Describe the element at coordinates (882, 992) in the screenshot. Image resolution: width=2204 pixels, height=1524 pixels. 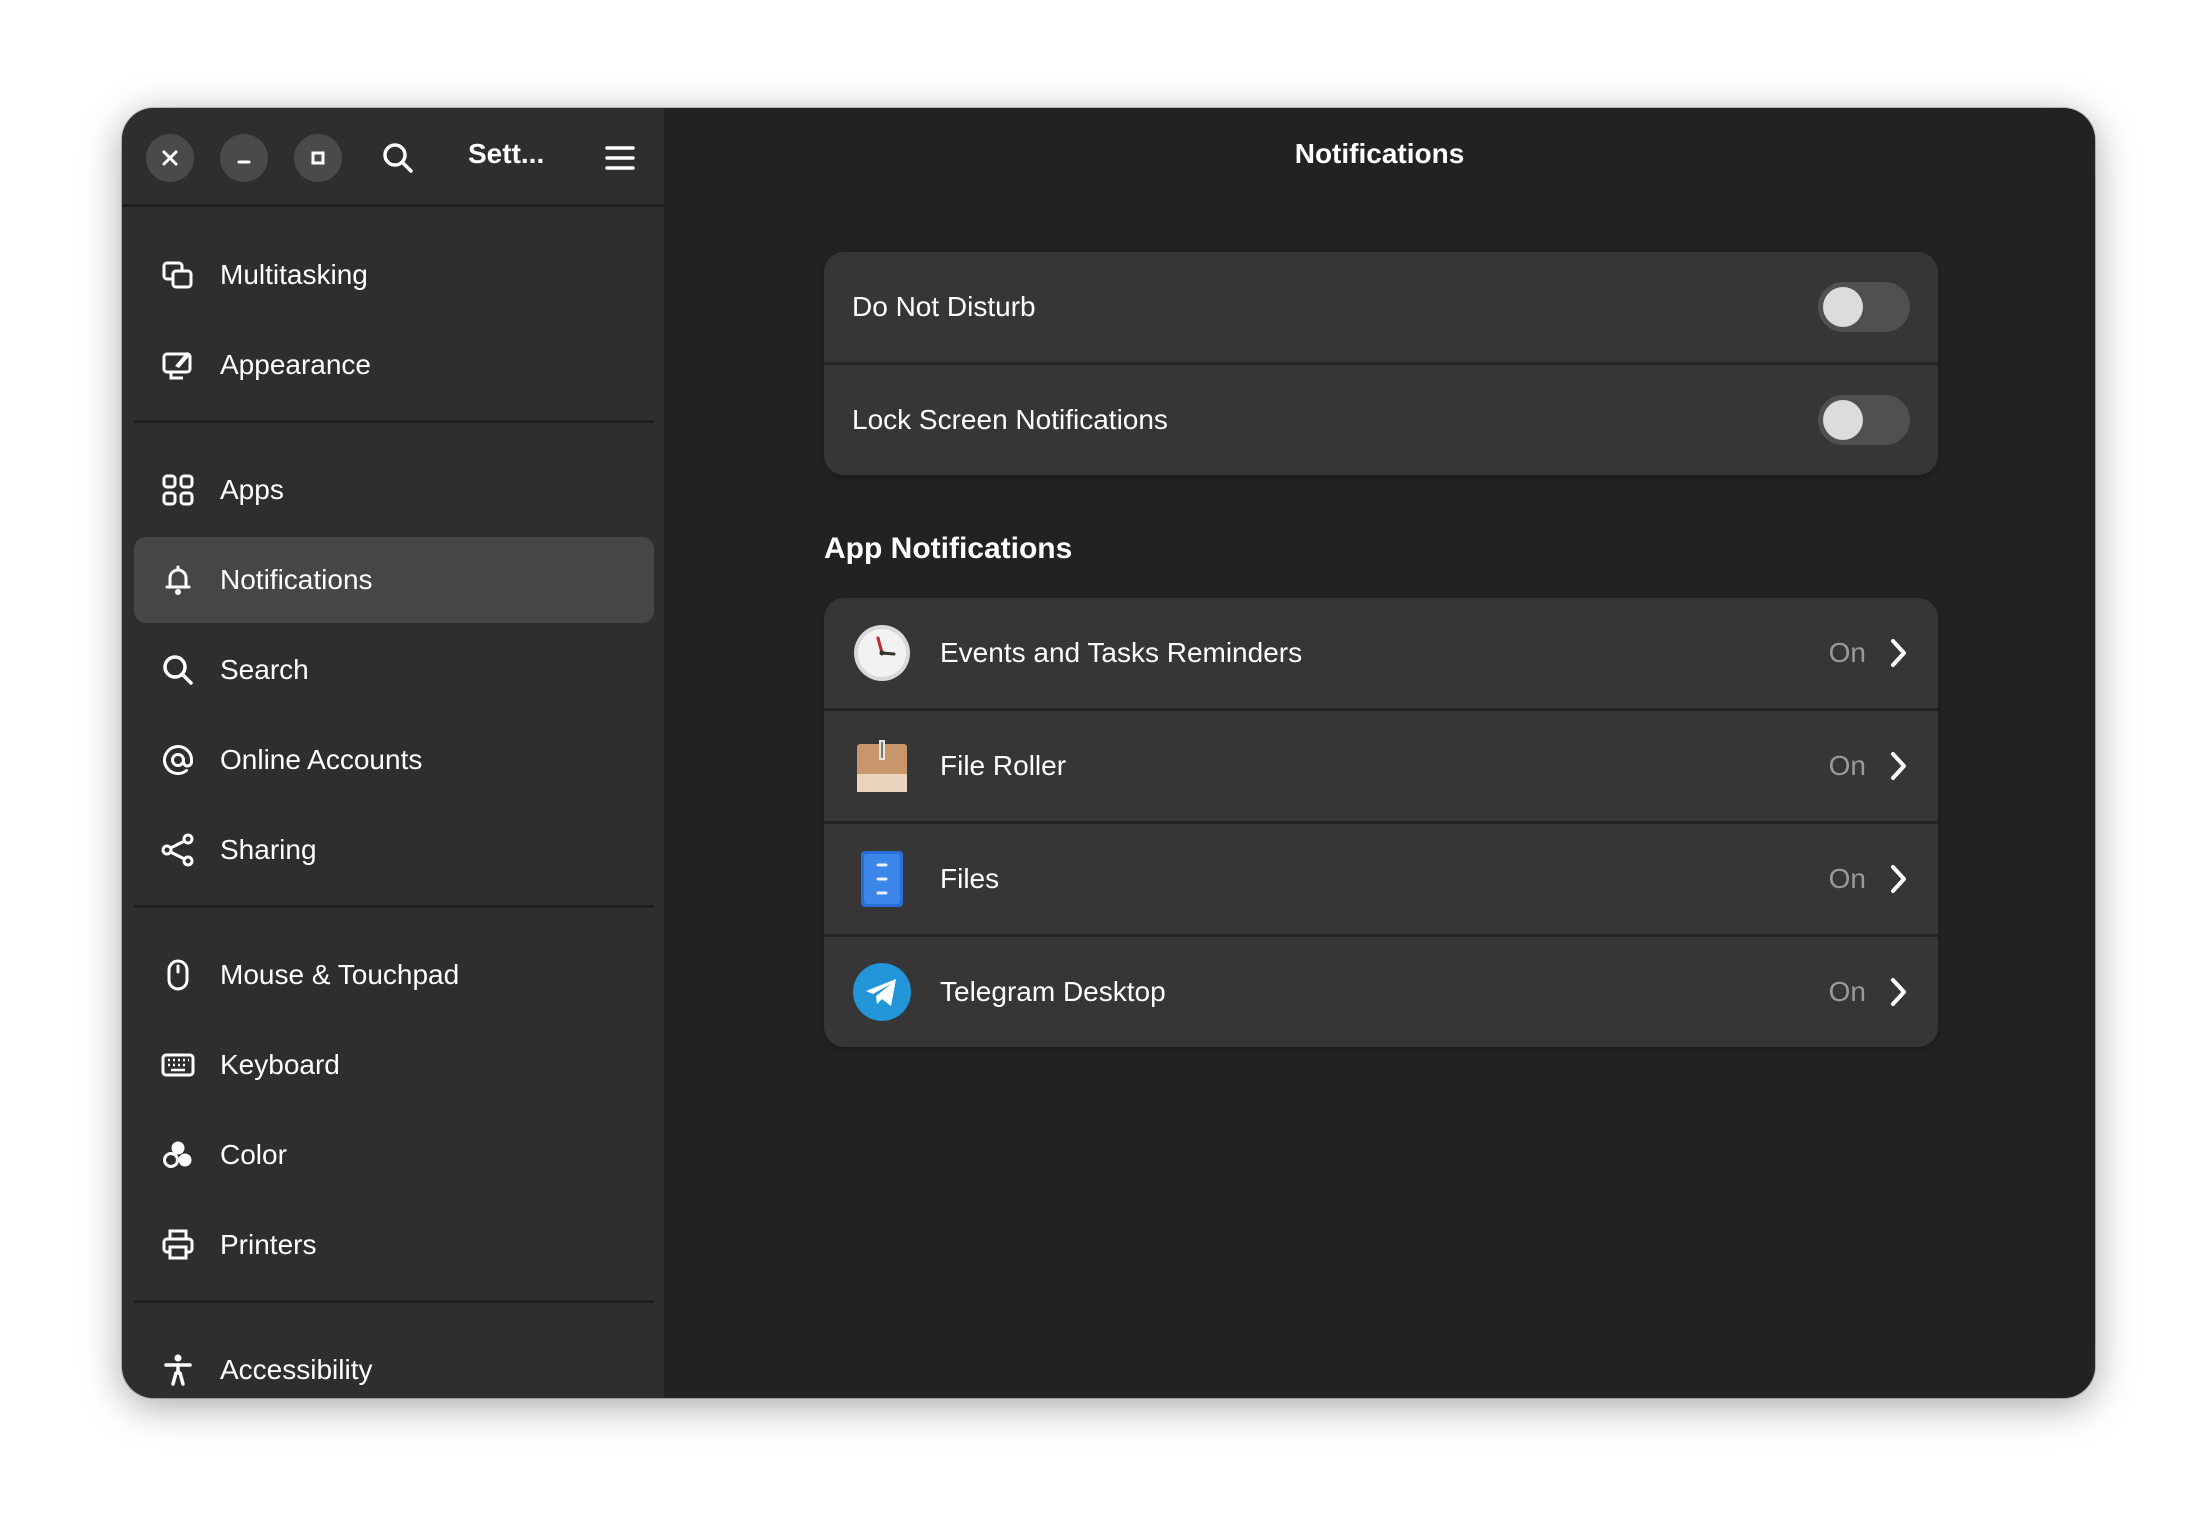
I see `telegram-icon` at that location.